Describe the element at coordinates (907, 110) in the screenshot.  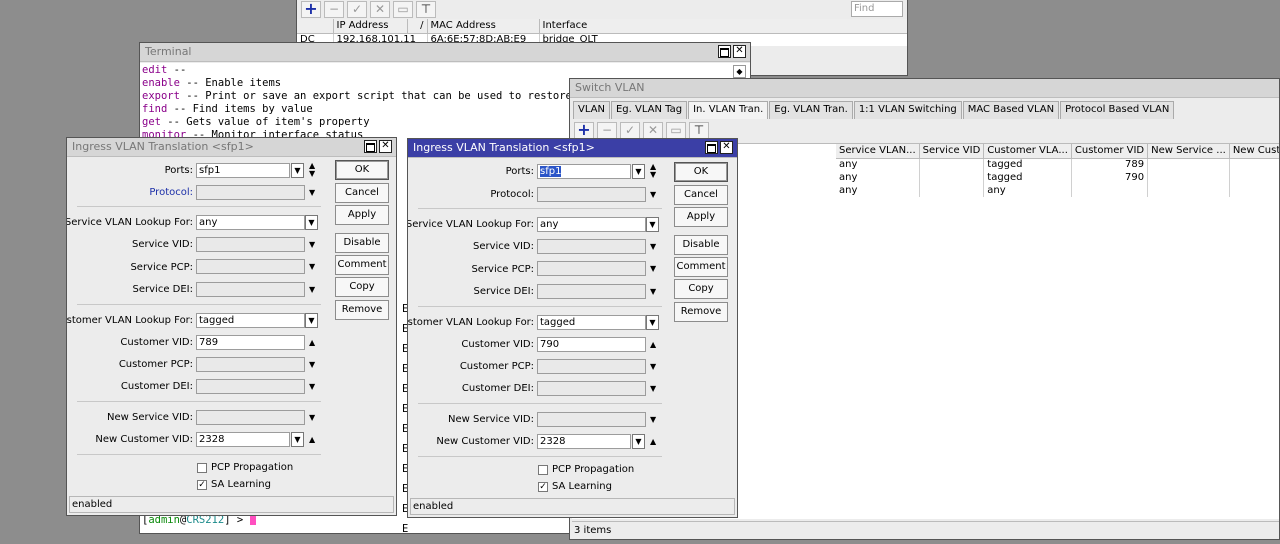
I see `tab-one-to-one-vlan-switching: 1:1 VLAN Switching` at that location.